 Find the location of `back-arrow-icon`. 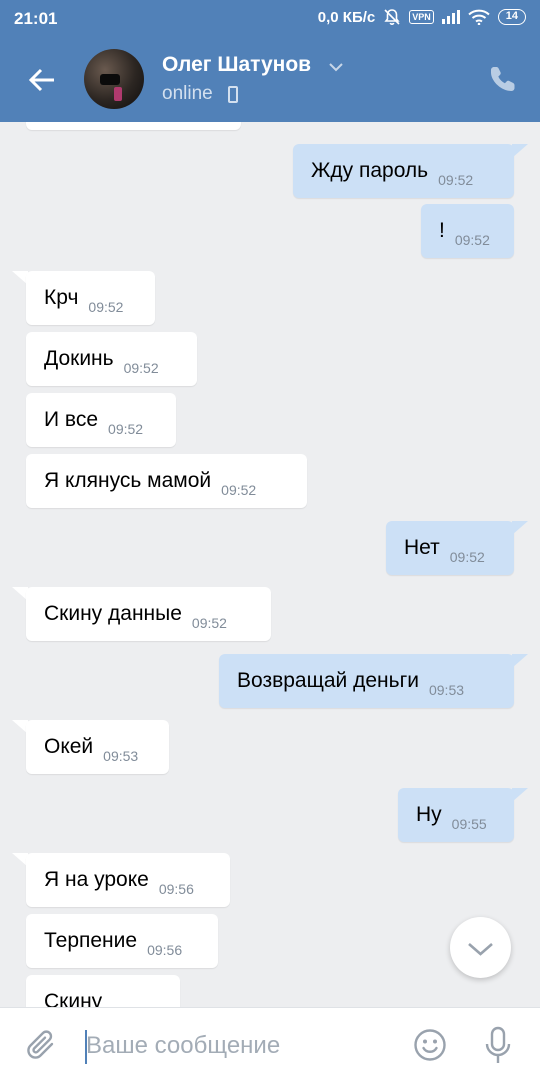

back-arrow-icon is located at coordinates (42, 80).